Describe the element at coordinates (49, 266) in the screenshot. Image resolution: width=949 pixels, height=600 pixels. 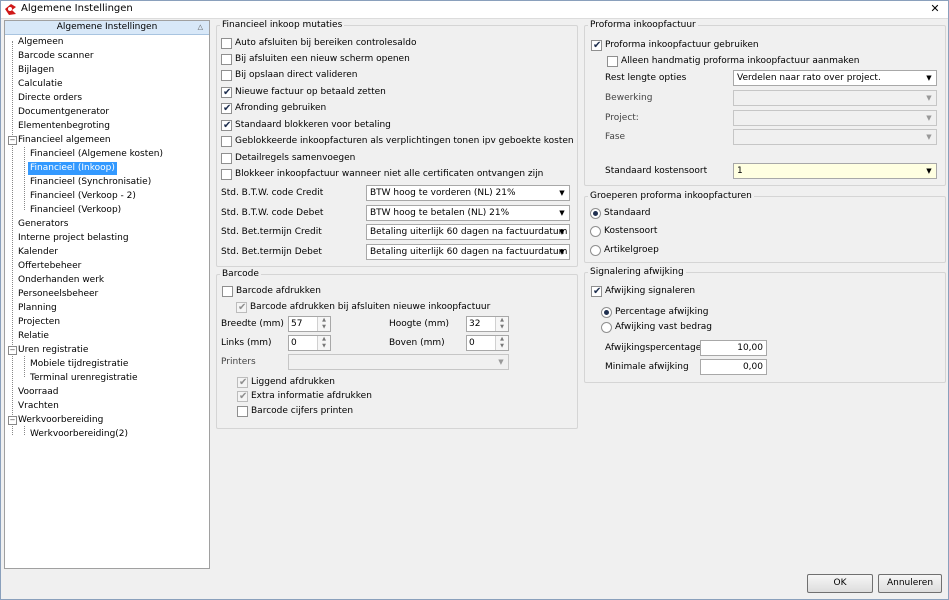
I see `tree-item-offertebeheer: Offertebeheer` at that location.